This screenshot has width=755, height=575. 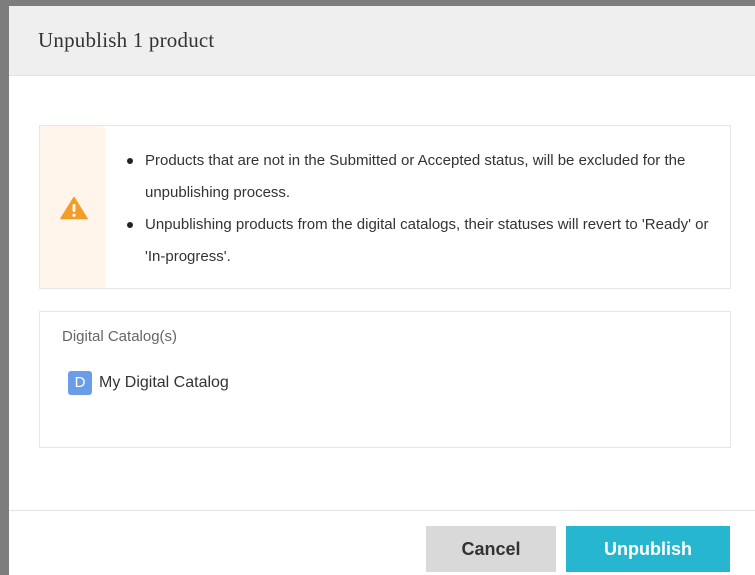 I want to click on warning-triangle-icon, so click(x=74, y=208).